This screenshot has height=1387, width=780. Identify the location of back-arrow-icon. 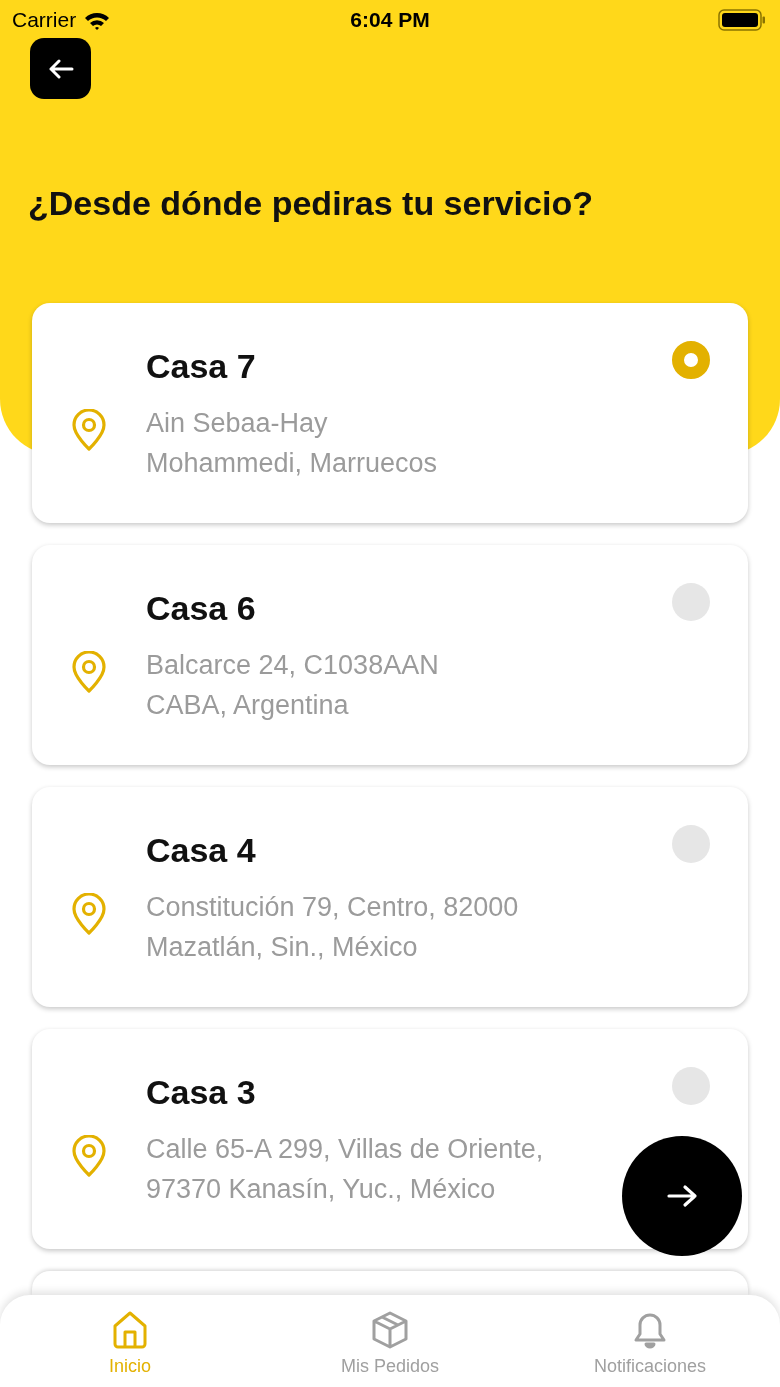
(60, 68).